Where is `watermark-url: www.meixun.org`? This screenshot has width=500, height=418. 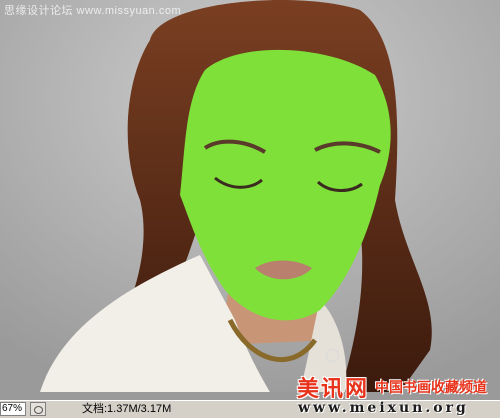
watermark-url: www.meixun.org is located at coordinates (383, 408).